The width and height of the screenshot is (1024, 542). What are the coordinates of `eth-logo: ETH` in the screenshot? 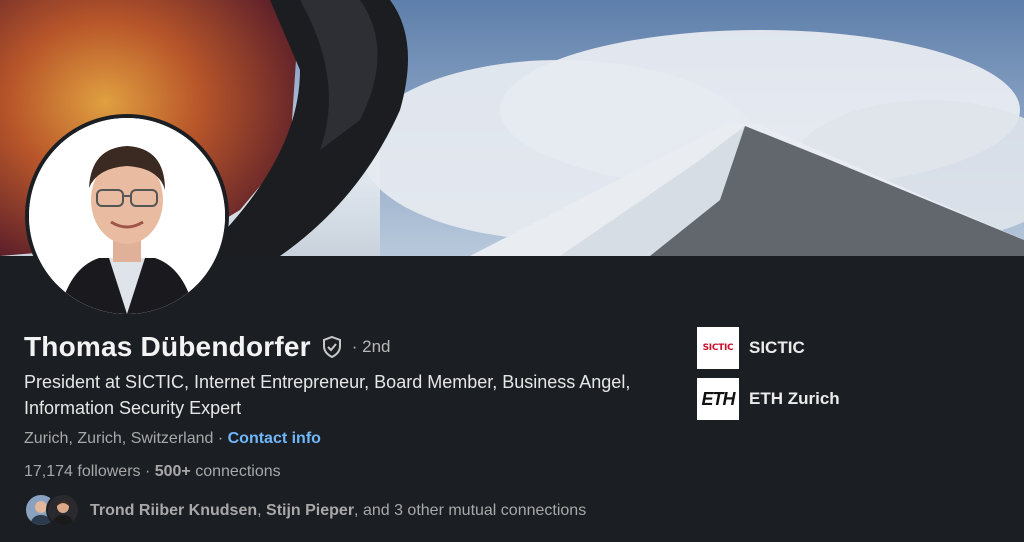 It's located at (718, 399).